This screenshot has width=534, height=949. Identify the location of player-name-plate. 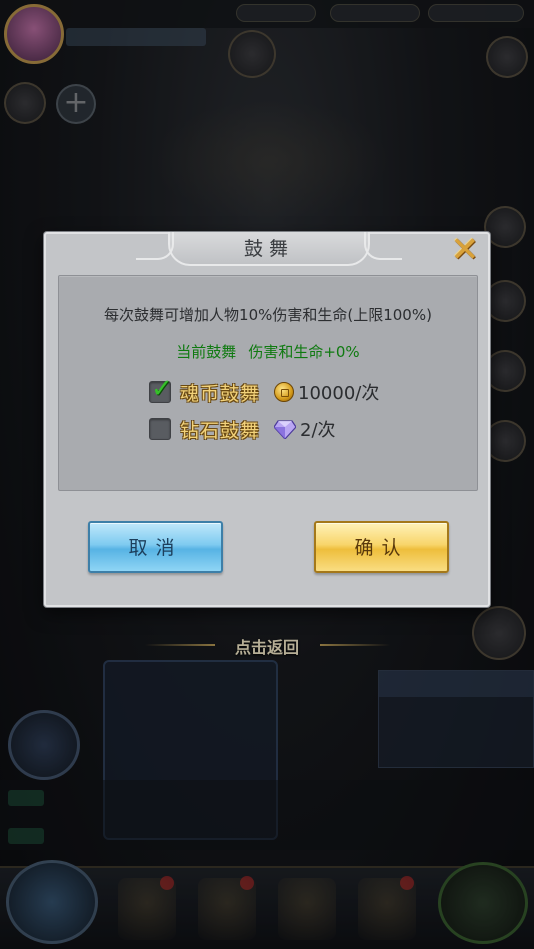
(136, 37).